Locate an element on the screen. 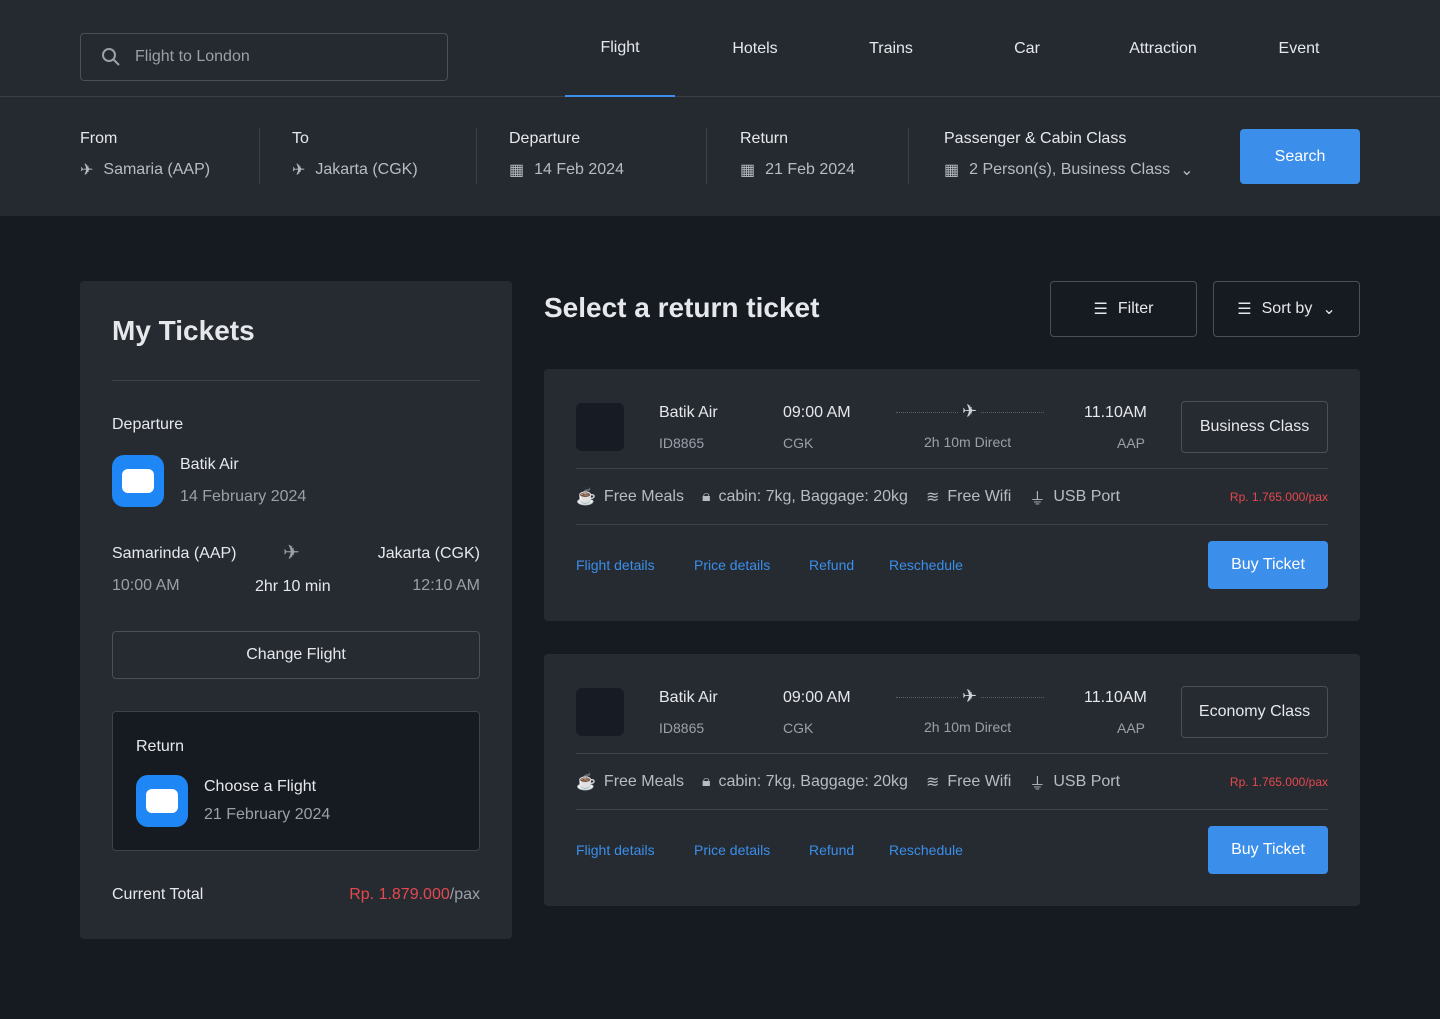 The image size is (1440, 1019). amenity-label: Free Meals is located at coordinates (643, 781).